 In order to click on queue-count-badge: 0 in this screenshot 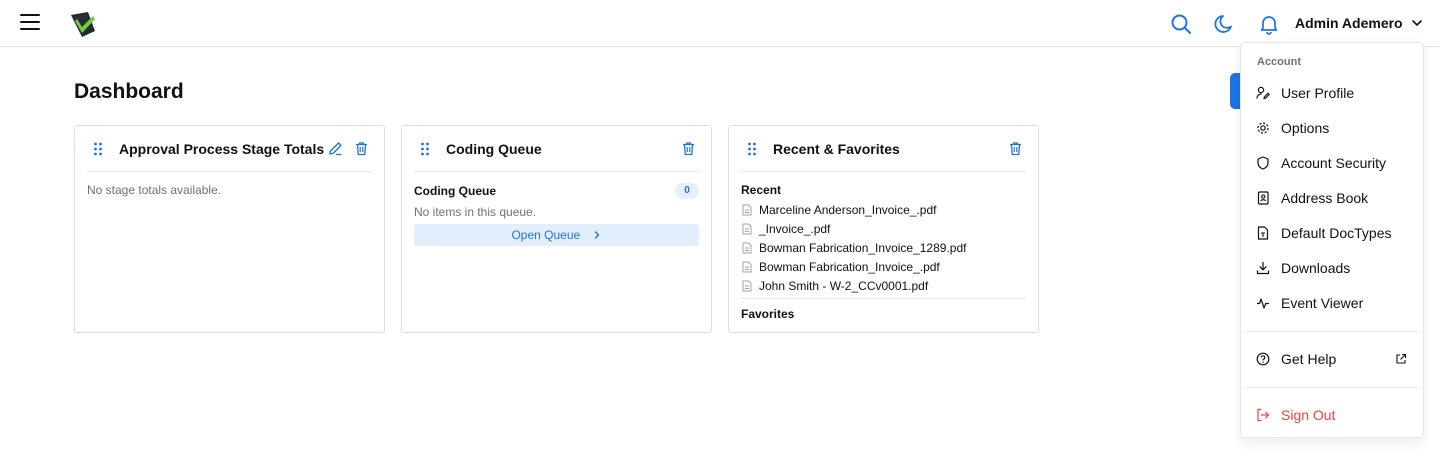, I will do `click(687, 191)`.